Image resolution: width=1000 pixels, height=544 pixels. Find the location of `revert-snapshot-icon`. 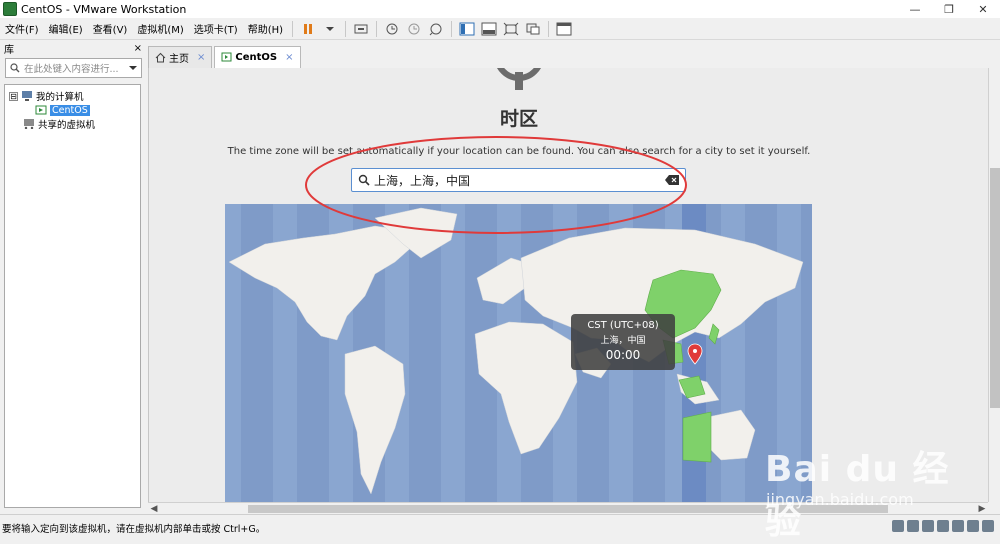

revert-snapshot-icon is located at coordinates (414, 28).